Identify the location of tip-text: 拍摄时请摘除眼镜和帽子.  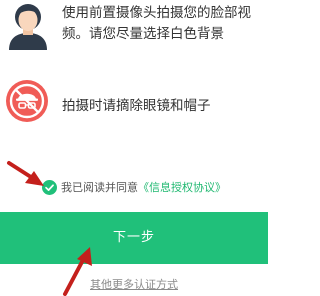
(136, 106).